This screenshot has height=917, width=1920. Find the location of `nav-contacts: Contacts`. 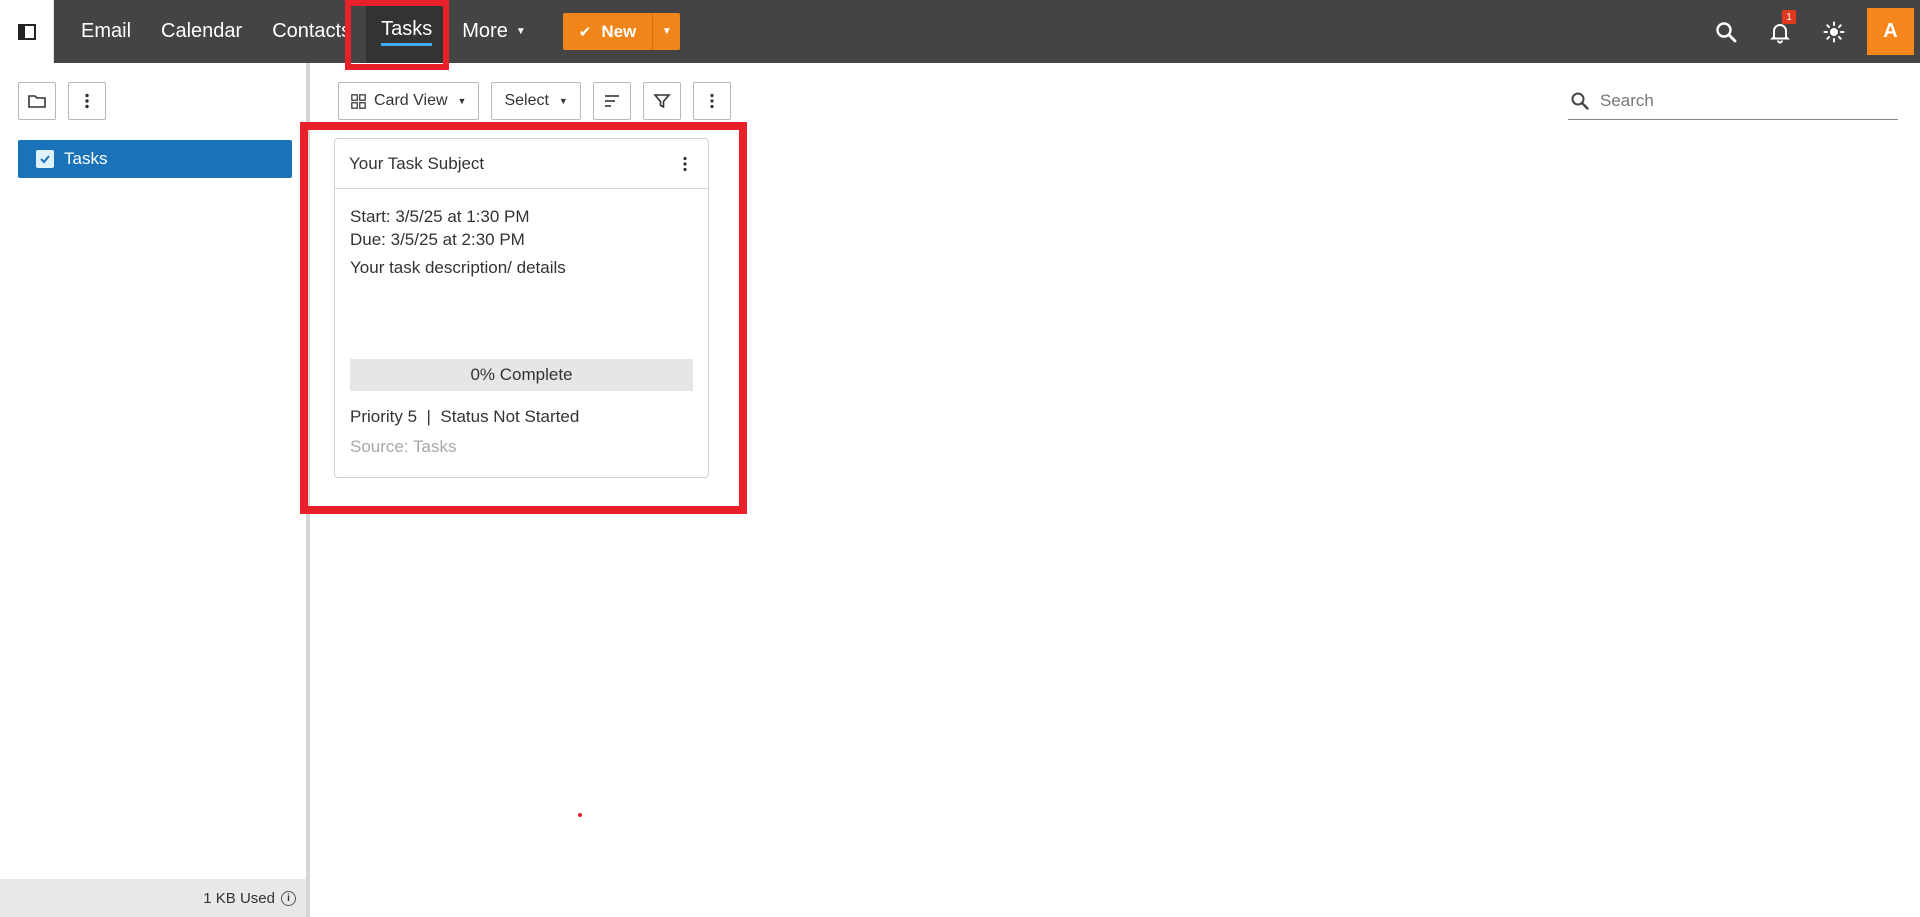

nav-contacts: Contacts is located at coordinates (311, 31).